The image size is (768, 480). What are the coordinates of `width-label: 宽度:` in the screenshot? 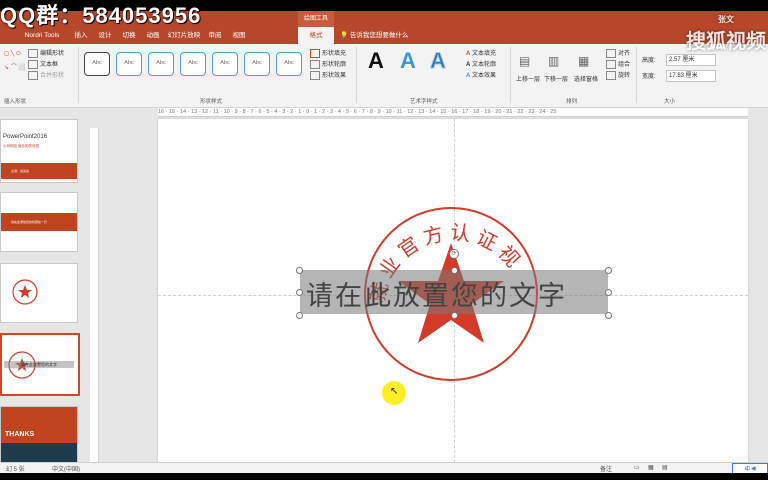 It's located at (649, 77).